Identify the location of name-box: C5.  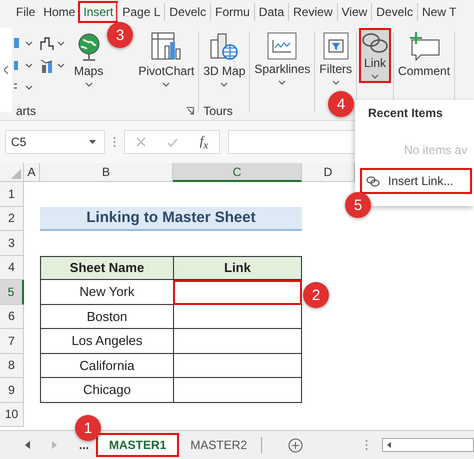
(55, 142).